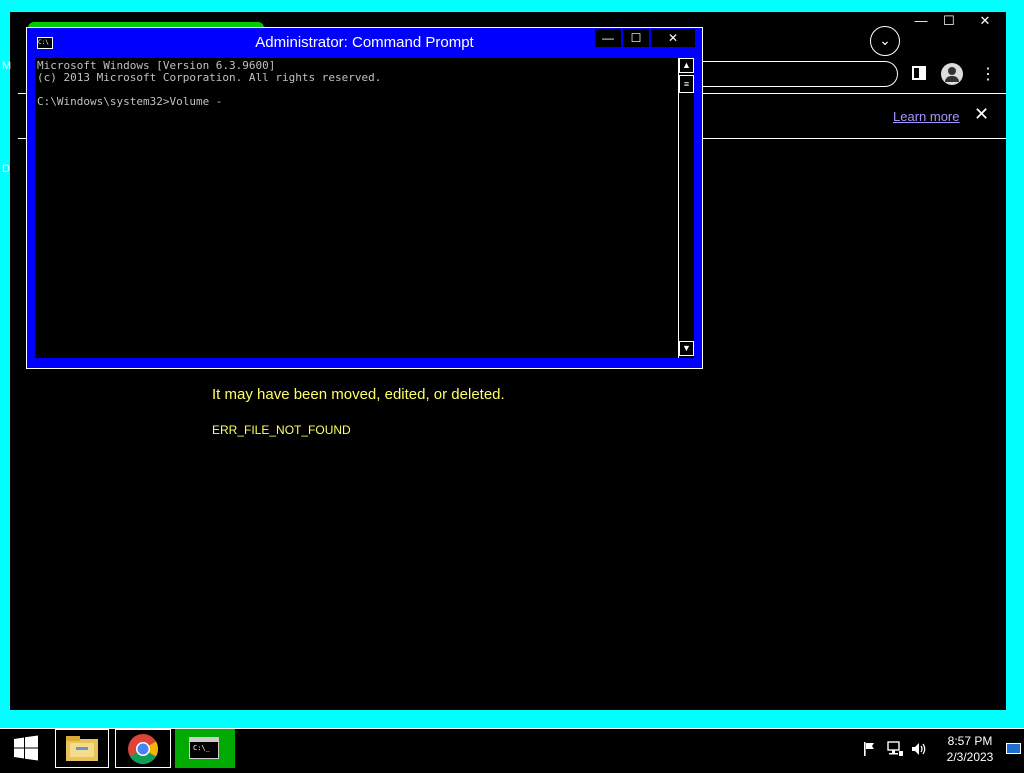  I want to click on chrome-icon, so click(143, 749).